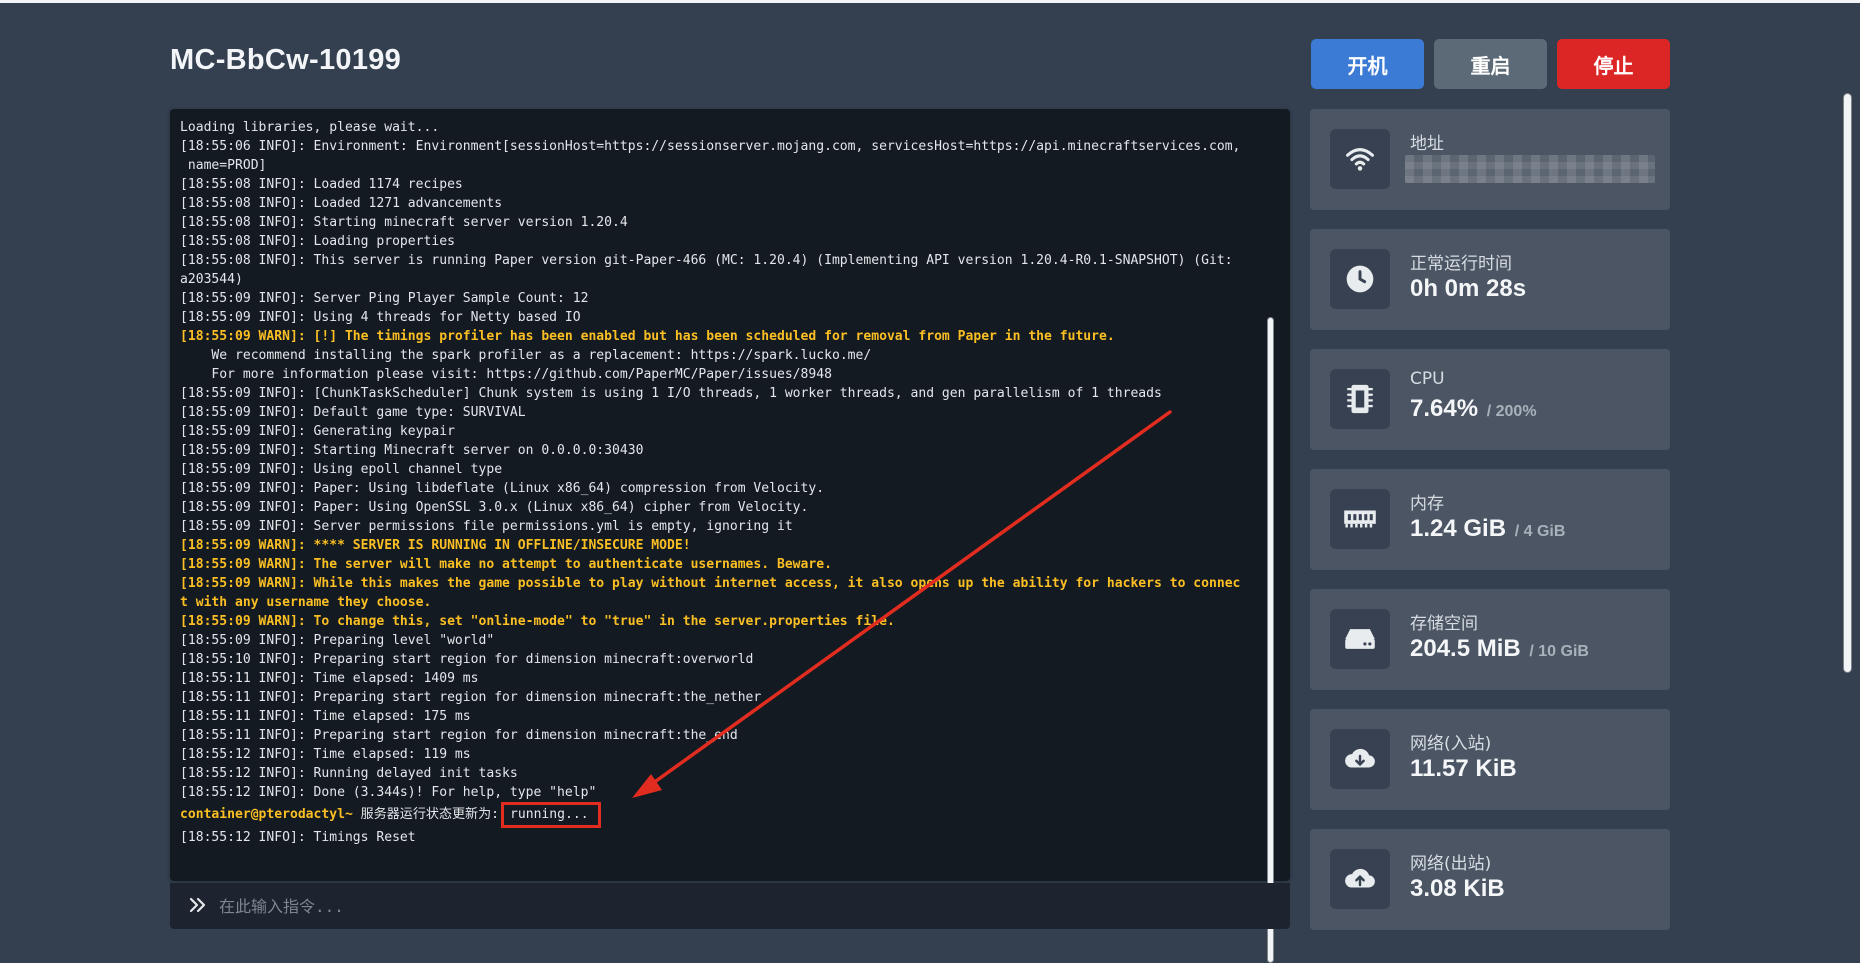  I want to click on console-line: a203544), so click(211, 279).